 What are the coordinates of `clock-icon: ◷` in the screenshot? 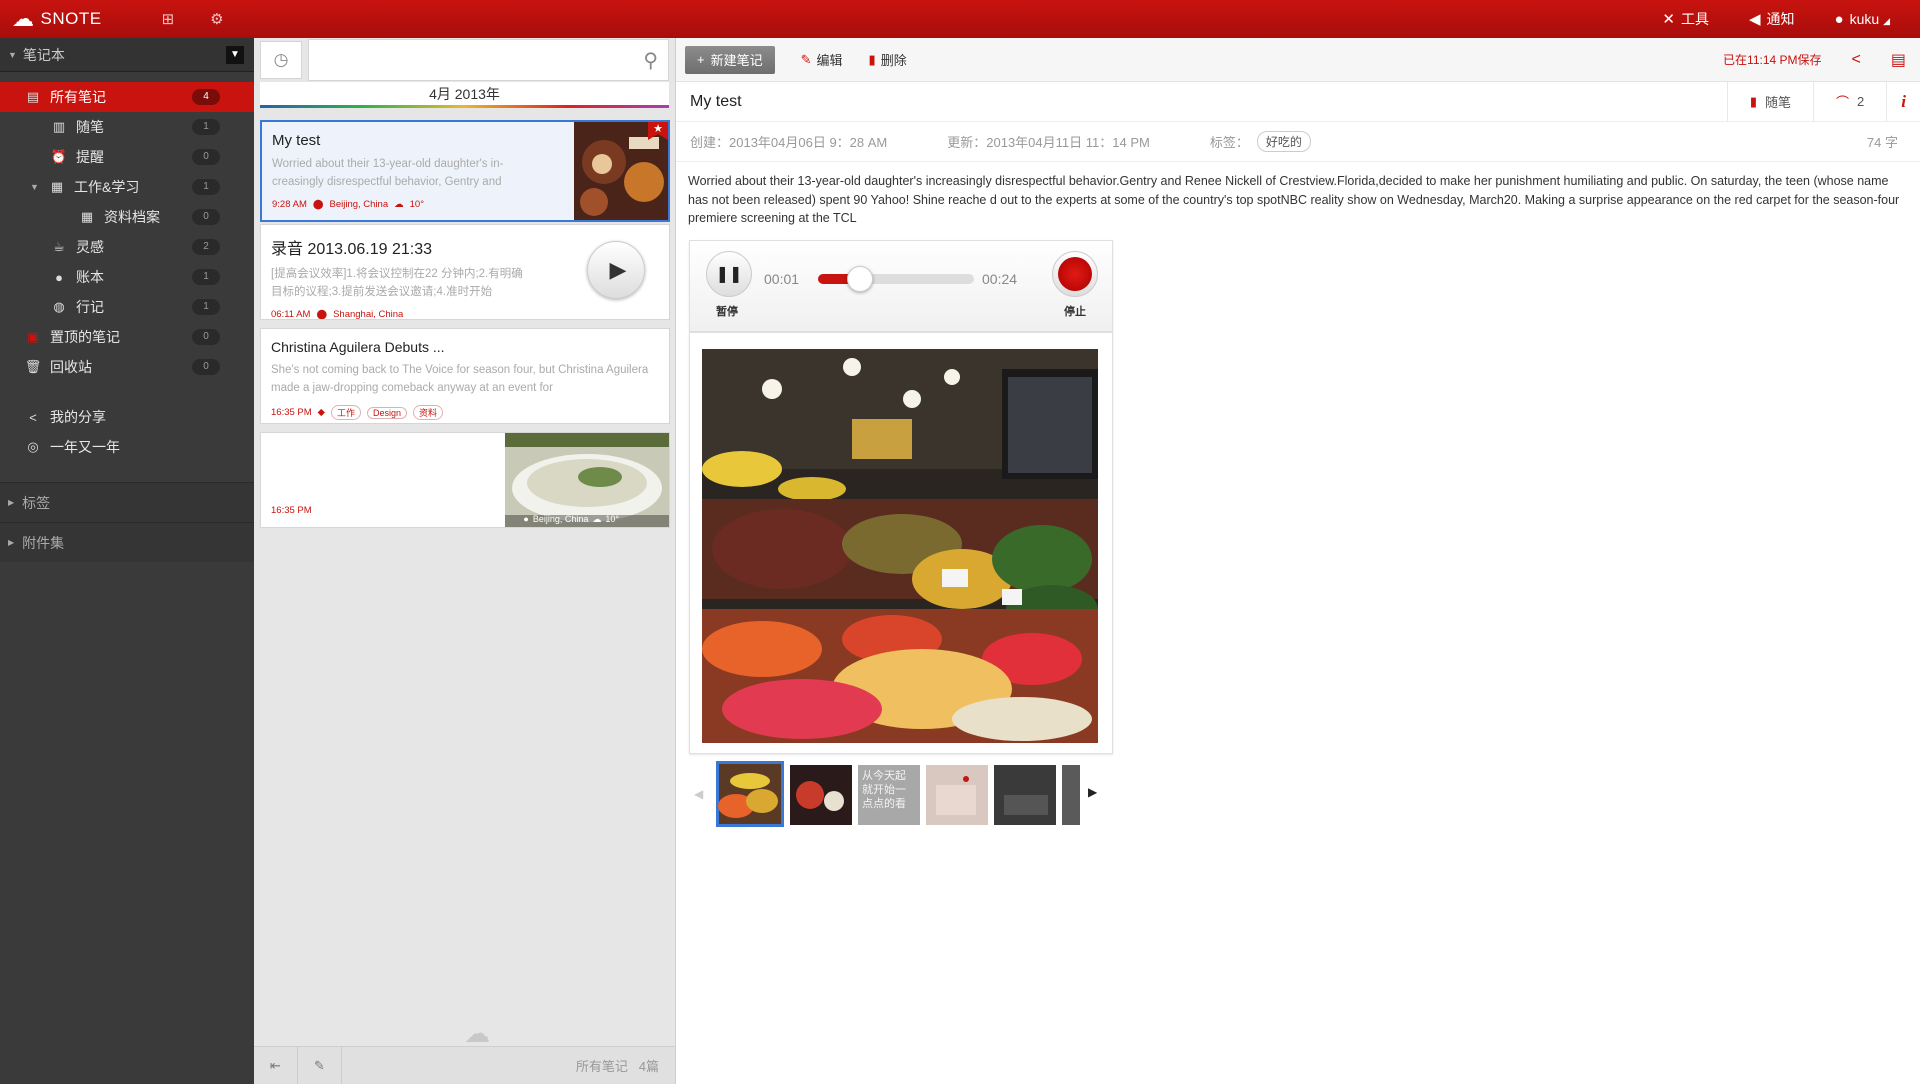 It's located at (281, 60).